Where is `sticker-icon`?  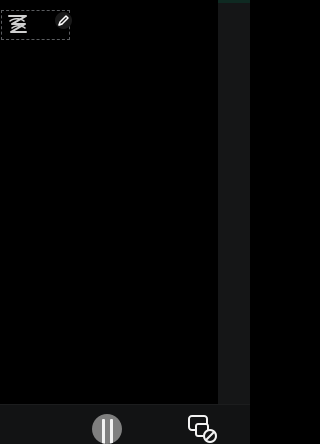
sticker-icon is located at coordinates (18, 24).